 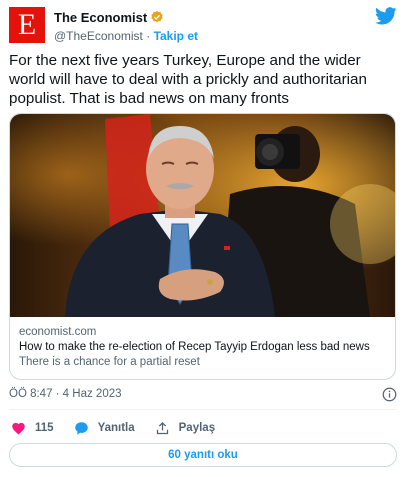 I want to click on like-count: 115, so click(x=44, y=428).